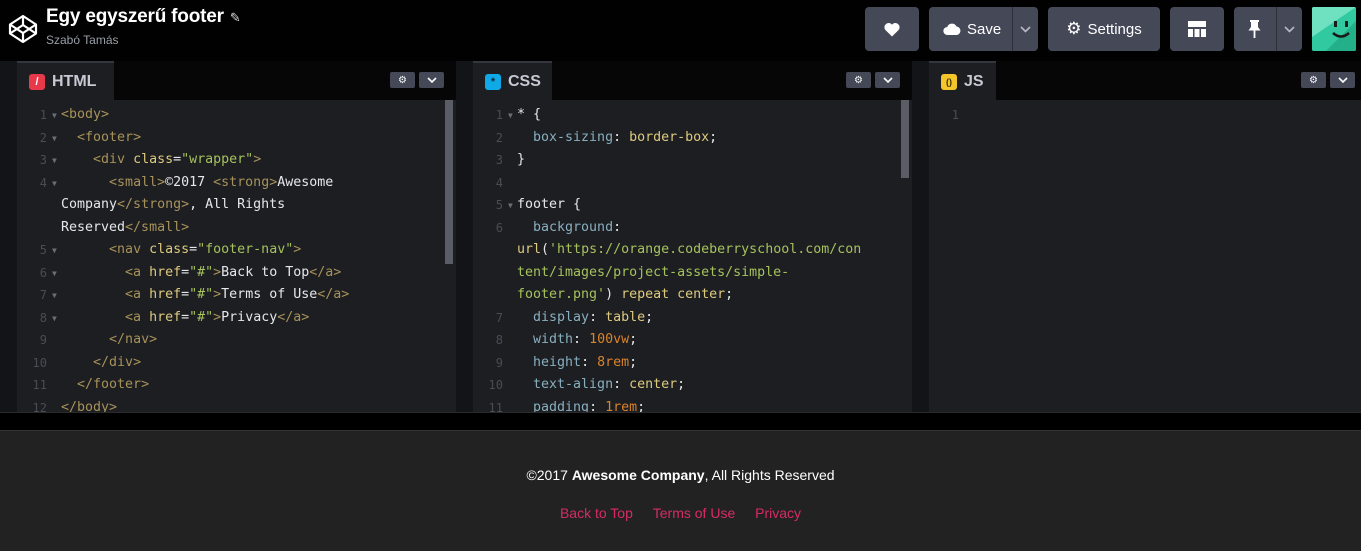 The image size is (1361, 551). I want to click on html-settings-button: ⚙, so click(402, 80).